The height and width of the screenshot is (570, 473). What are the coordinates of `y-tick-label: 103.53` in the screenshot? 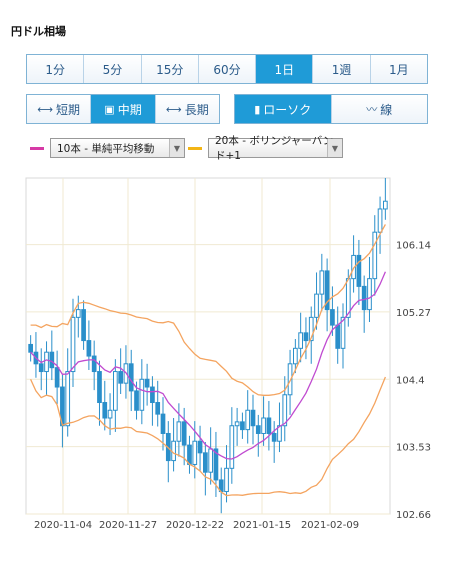 It's located at (413, 448).